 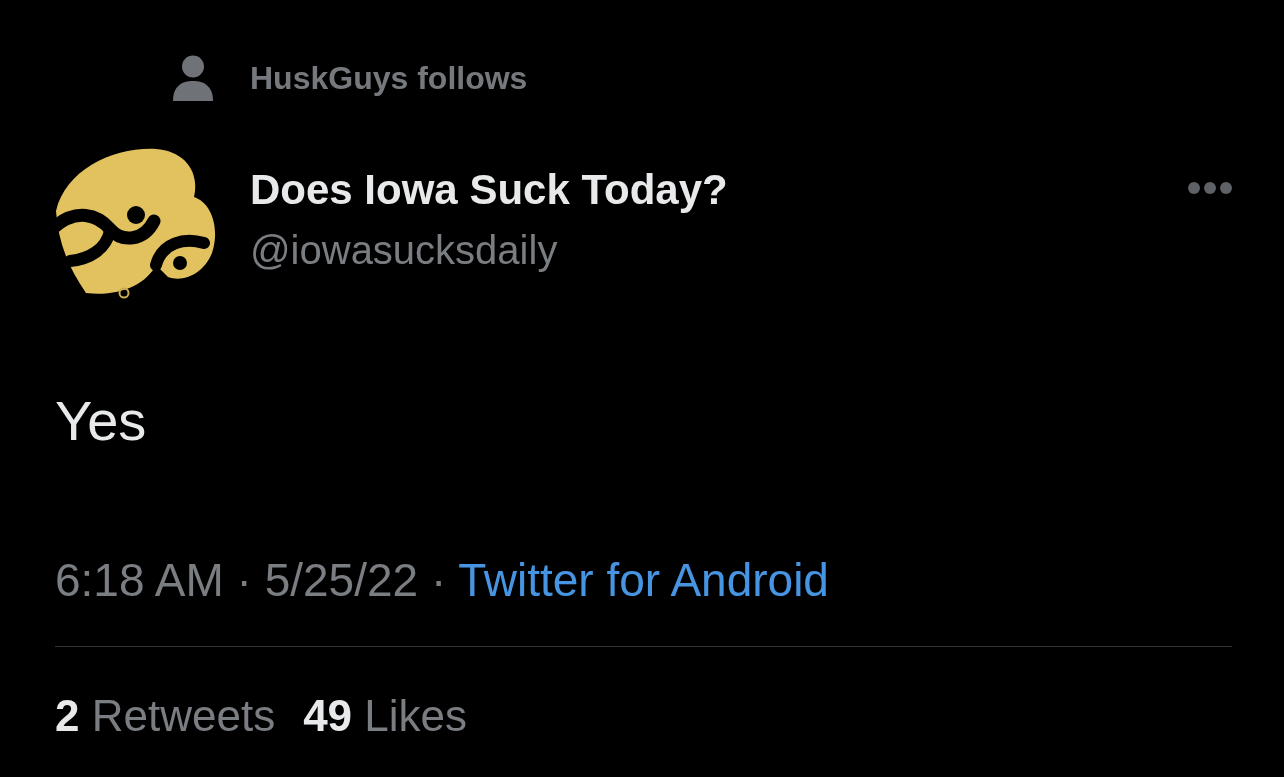 What do you see at coordinates (489, 190) in the screenshot?
I see `author-name: Does Iowa Suck Today?` at bounding box center [489, 190].